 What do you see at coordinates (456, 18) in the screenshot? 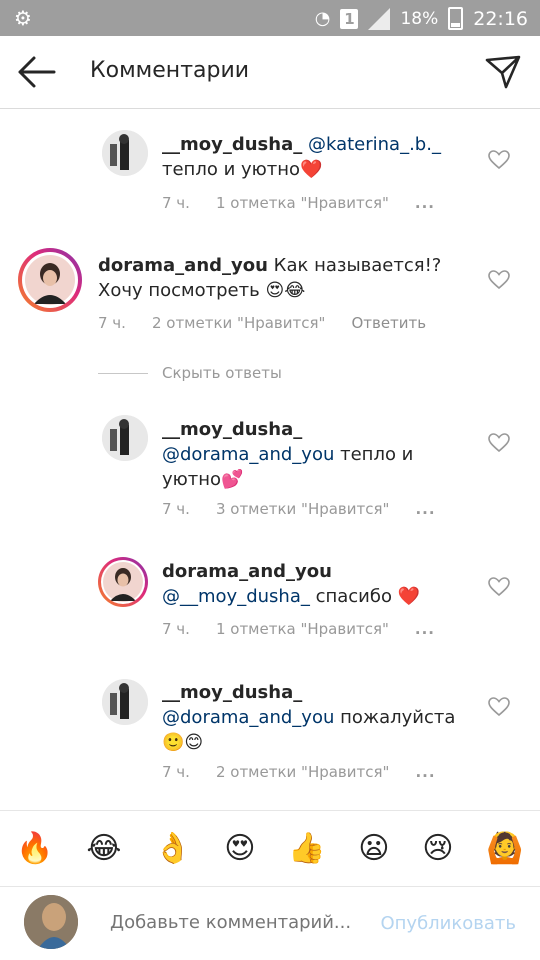
I see `battery-icon` at bounding box center [456, 18].